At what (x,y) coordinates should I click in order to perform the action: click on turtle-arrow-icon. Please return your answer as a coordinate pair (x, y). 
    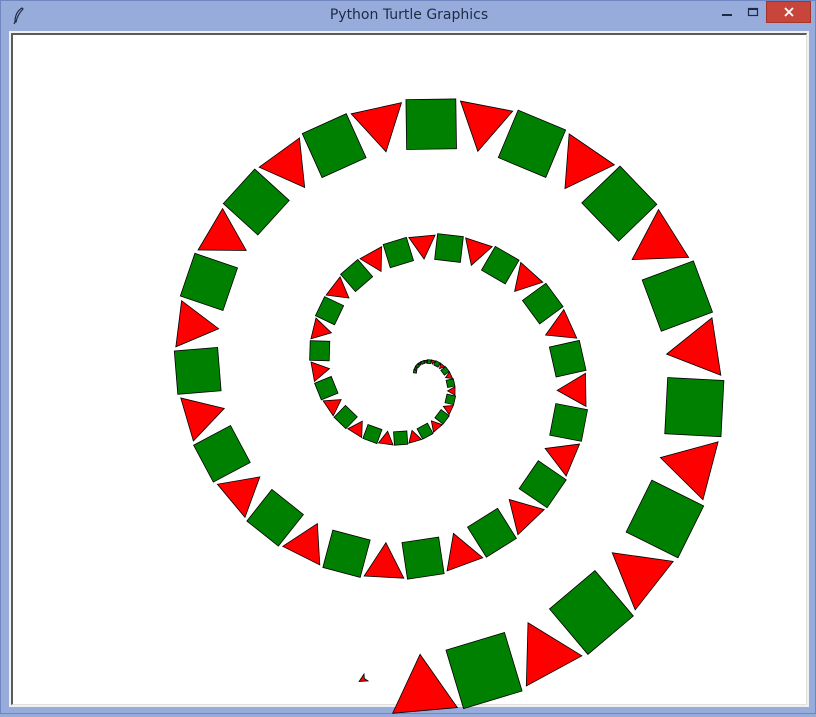
    Looking at the image, I should click on (364, 677).